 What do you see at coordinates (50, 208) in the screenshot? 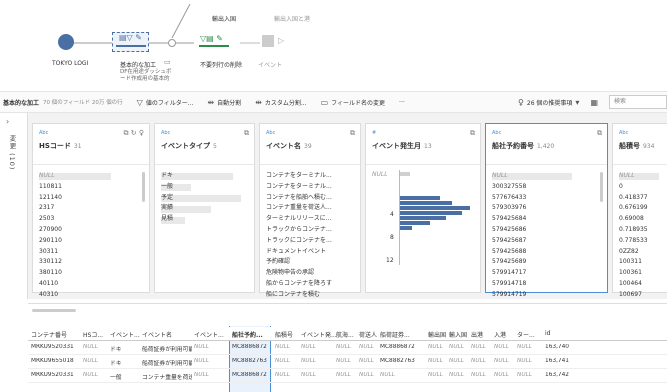
I see `value-item: 2317` at bounding box center [50, 208].